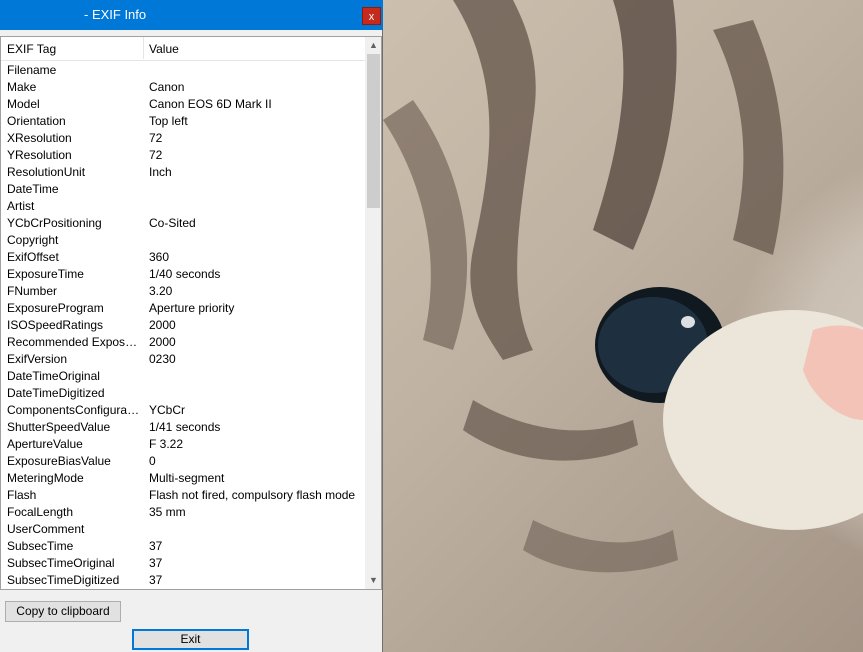 The width and height of the screenshot is (863, 652). What do you see at coordinates (115, 14) in the screenshot?
I see `window-title: - EXIF Info` at bounding box center [115, 14].